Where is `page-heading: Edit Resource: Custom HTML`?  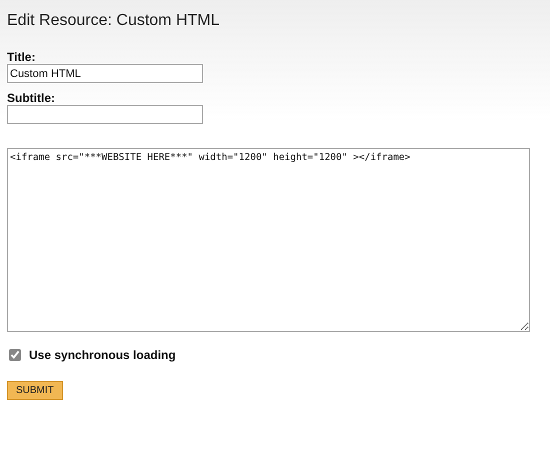
page-heading: Edit Resource: Custom HTML is located at coordinates (113, 21).